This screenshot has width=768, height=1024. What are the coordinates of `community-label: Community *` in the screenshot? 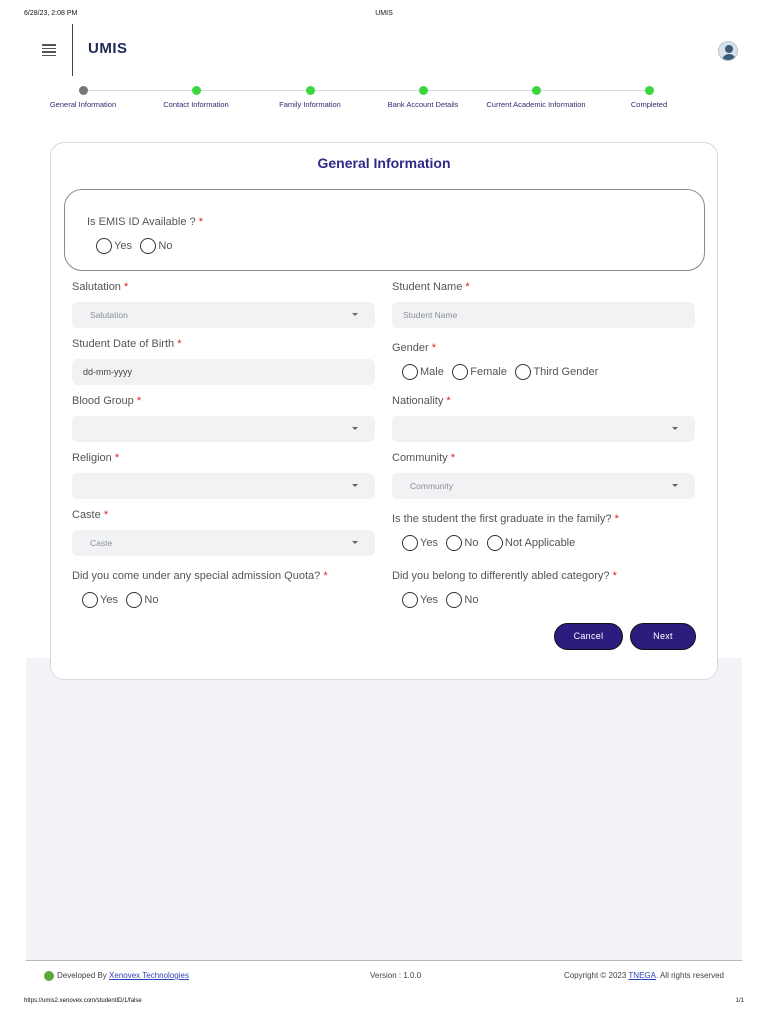 It's located at (423, 458).